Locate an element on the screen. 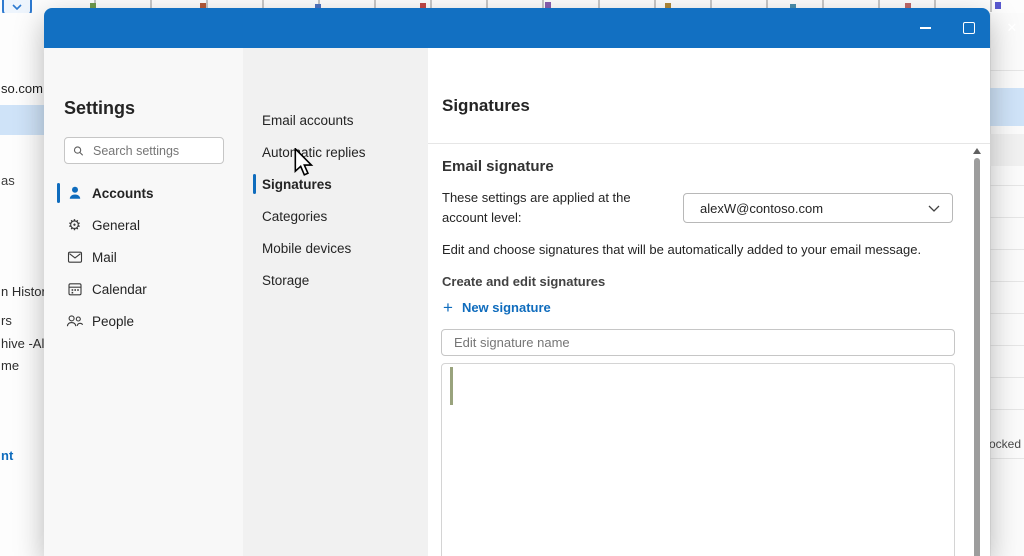 The image size is (1024, 556). sidebar-item-label: General is located at coordinates (116, 225).